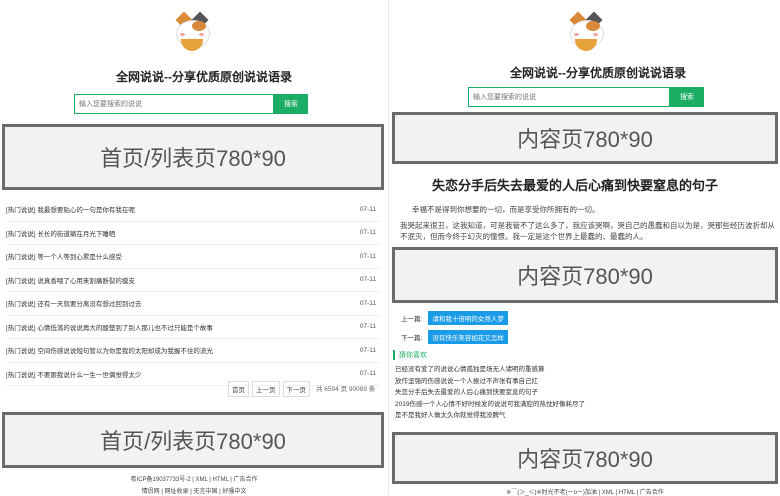 This screenshot has height=496, width=780. What do you see at coordinates (575, 185) in the screenshot?
I see `article-title: 失恋分手后失去最爱的人后心痛到快要窒息的句子` at bounding box center [575, 185].